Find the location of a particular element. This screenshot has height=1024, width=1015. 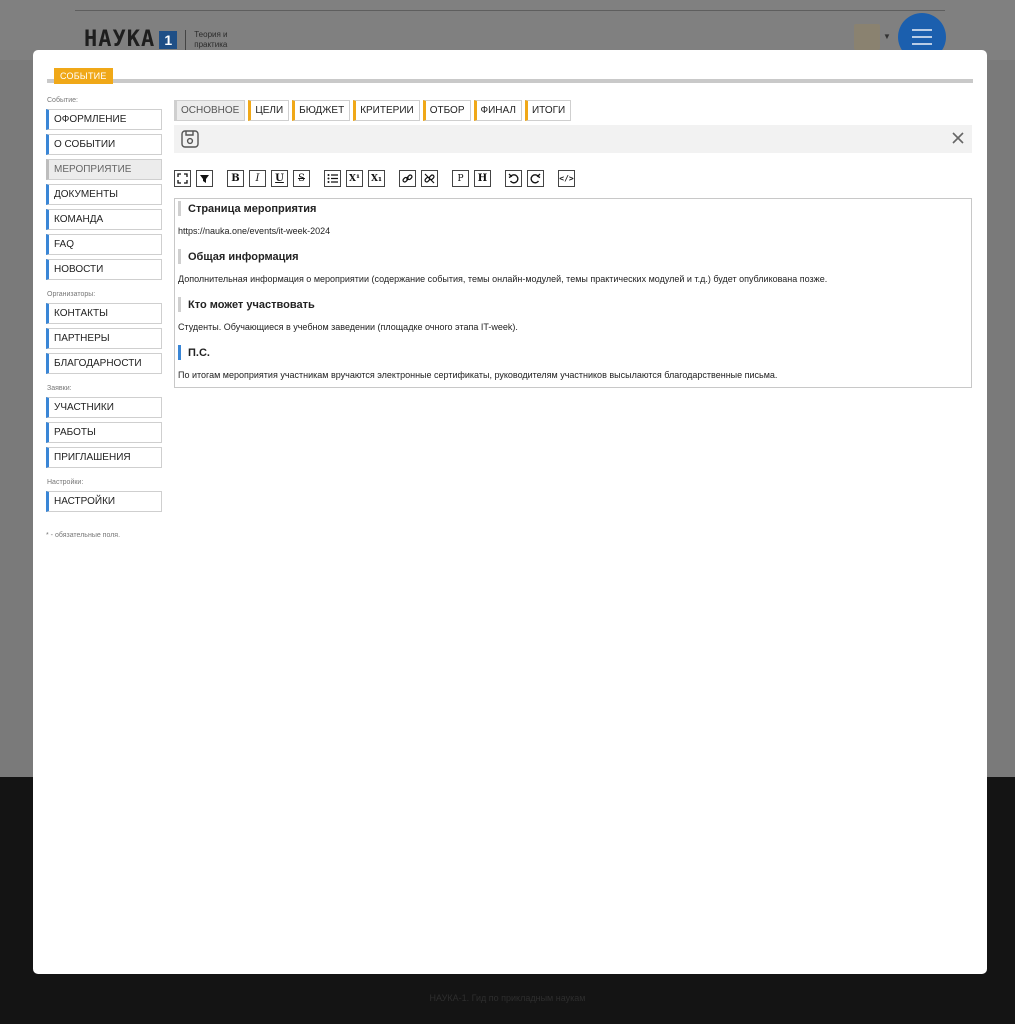

sidebar-item-documents: ДОКУМЕНТЫ is located at coordinates (104, 194).